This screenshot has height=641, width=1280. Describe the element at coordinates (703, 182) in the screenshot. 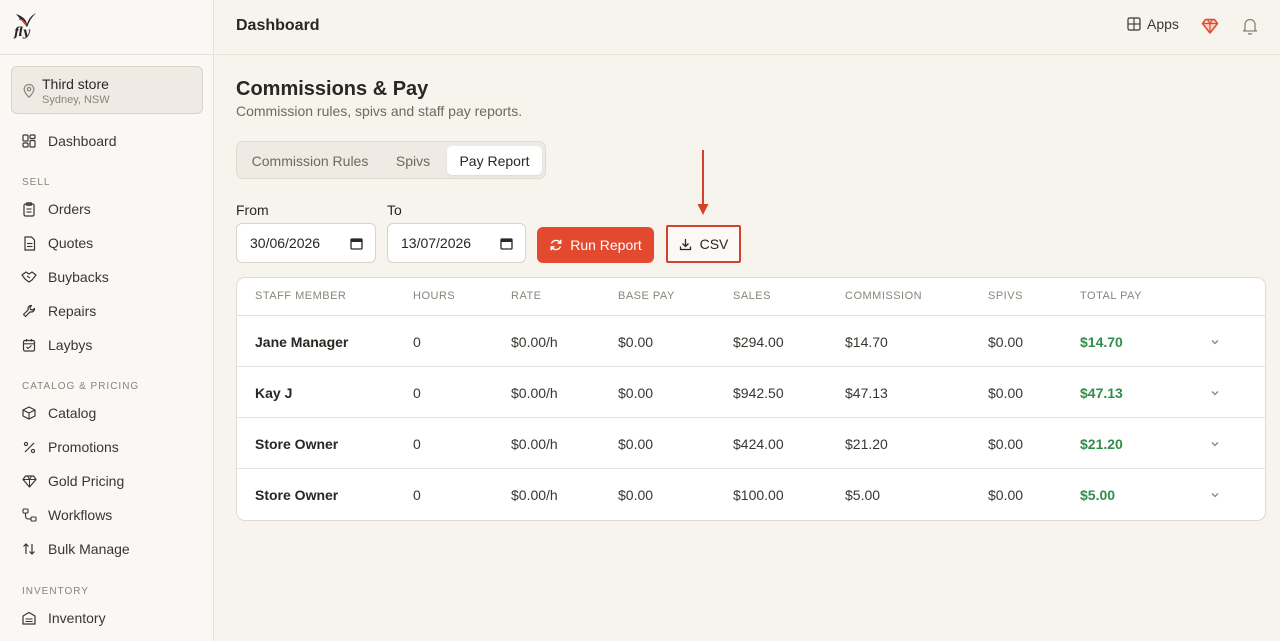

I see `annotation-arrow-icon` at that location.